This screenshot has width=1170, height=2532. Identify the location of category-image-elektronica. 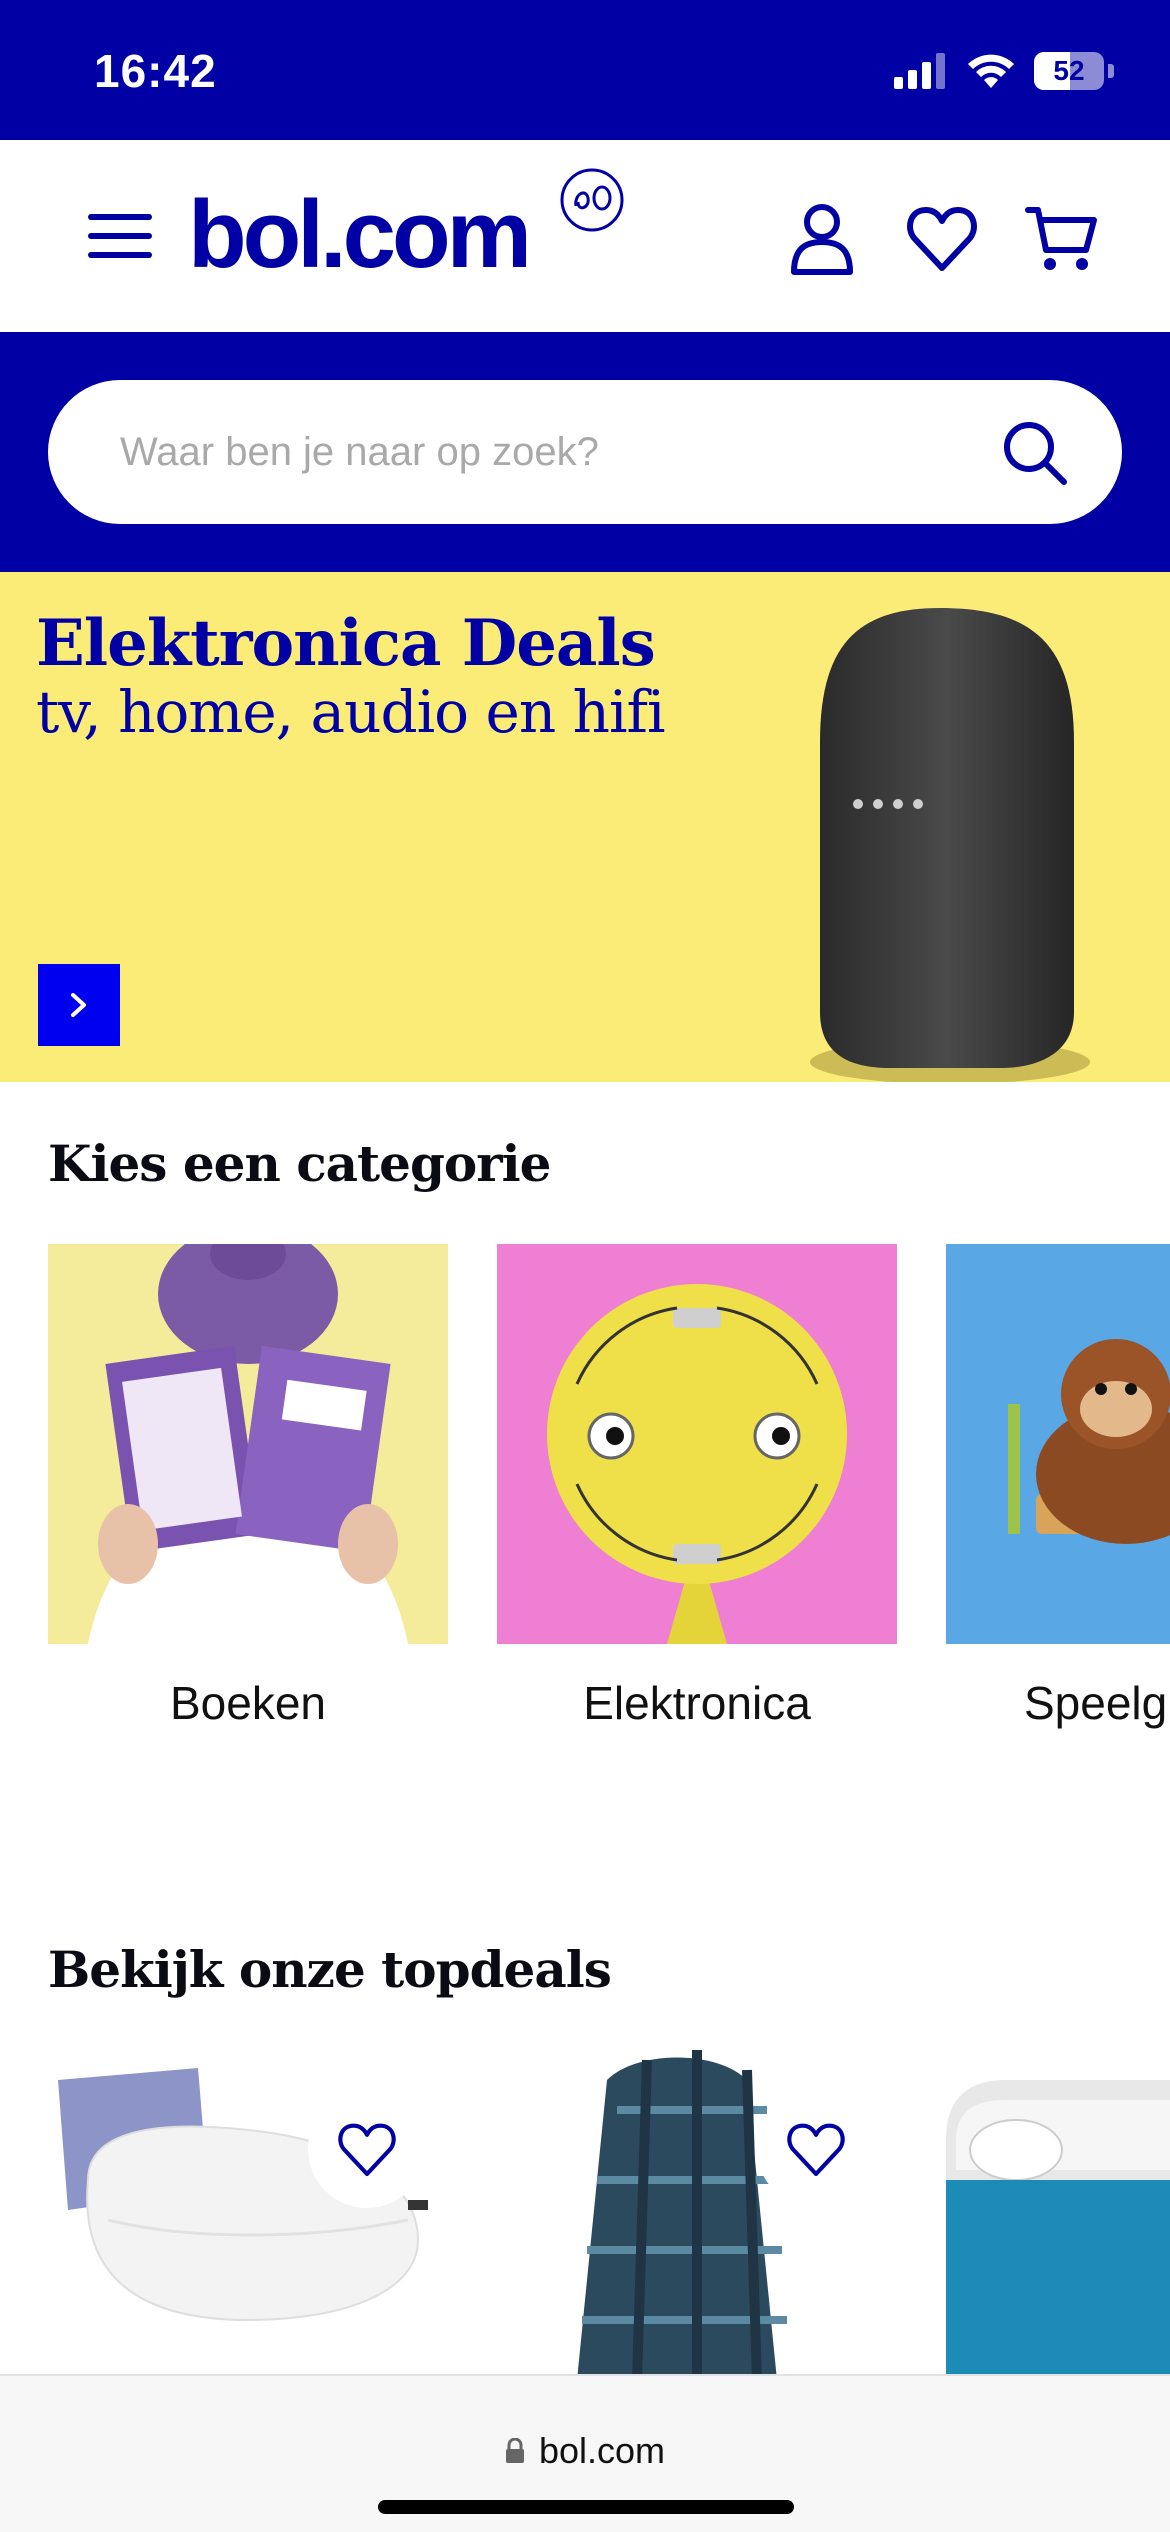
(697, 1444).